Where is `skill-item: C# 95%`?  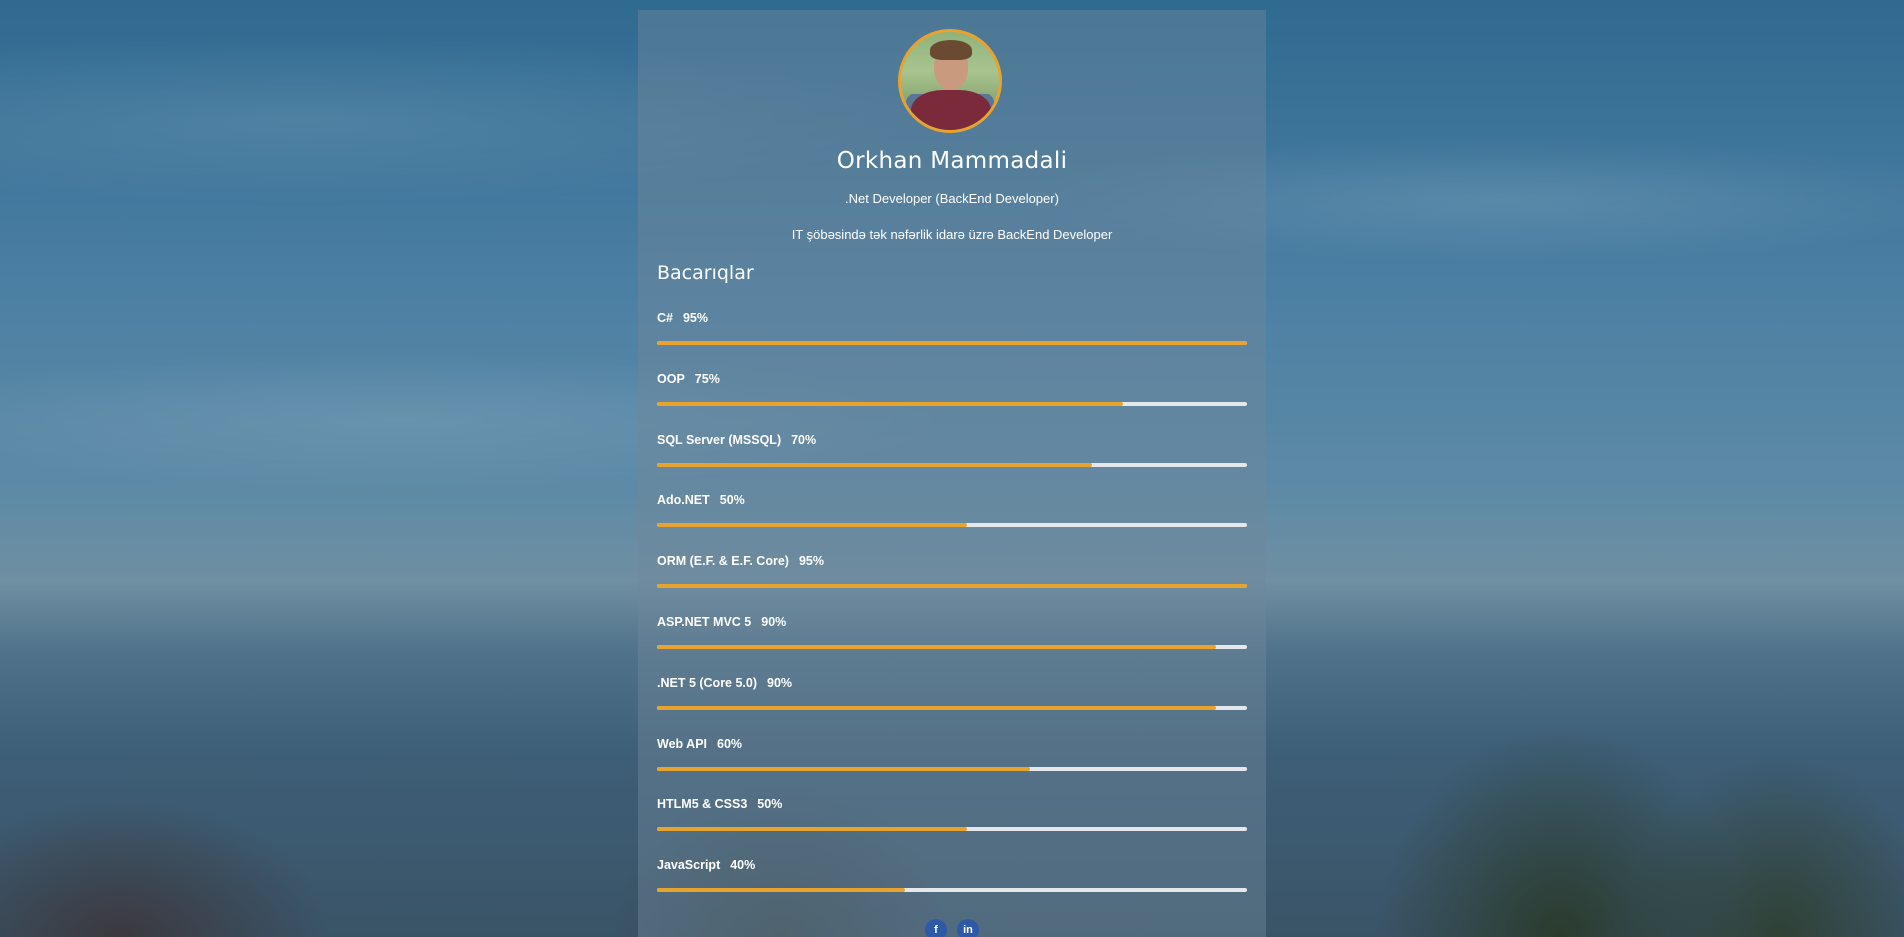 skill-item: C# 95% is located at coordinates (952, 338).